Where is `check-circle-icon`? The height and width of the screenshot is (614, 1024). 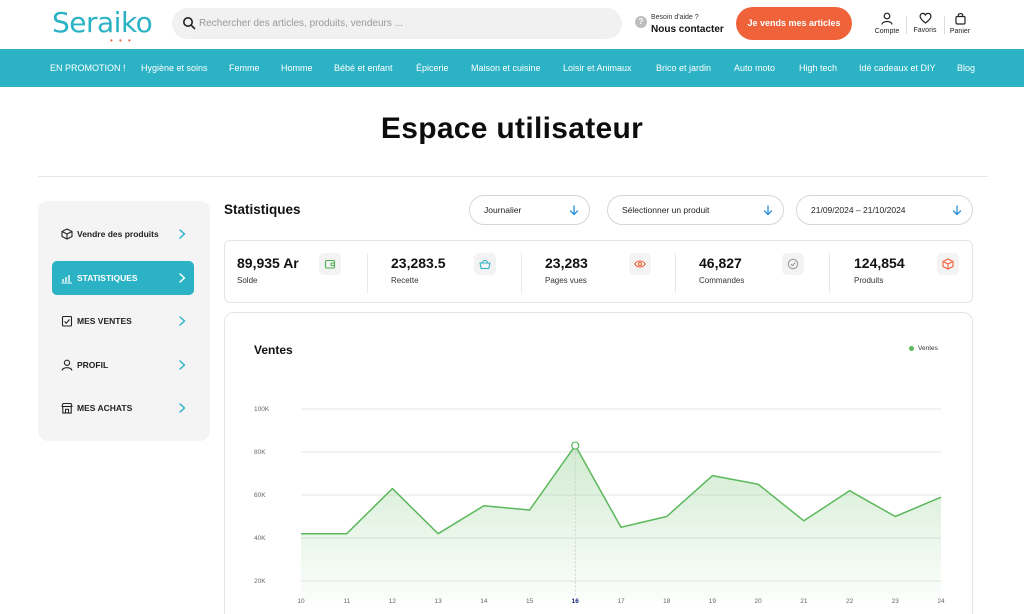 check-circle-icon is located at coordinates (793, 264).